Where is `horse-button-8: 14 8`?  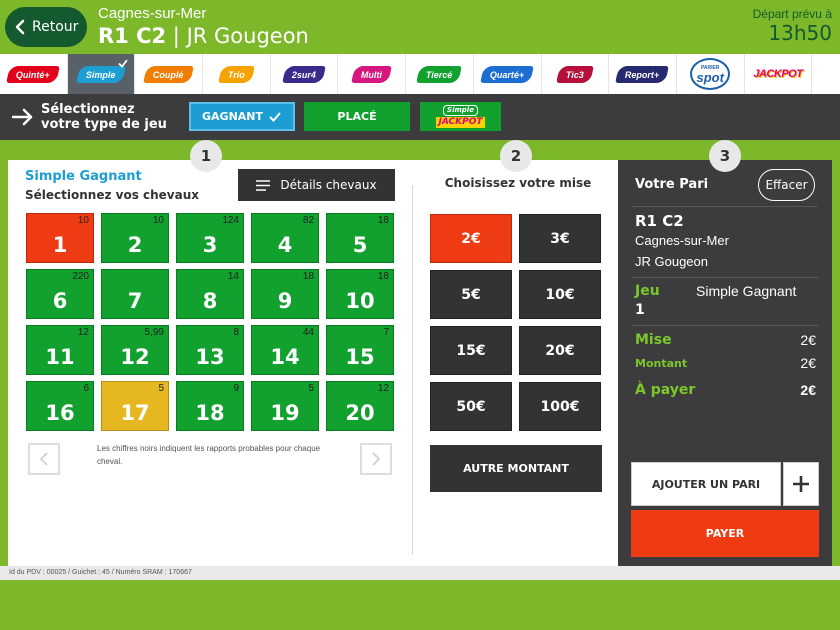
horse-button-8: 14 8 is located at coordinates (210, 294).